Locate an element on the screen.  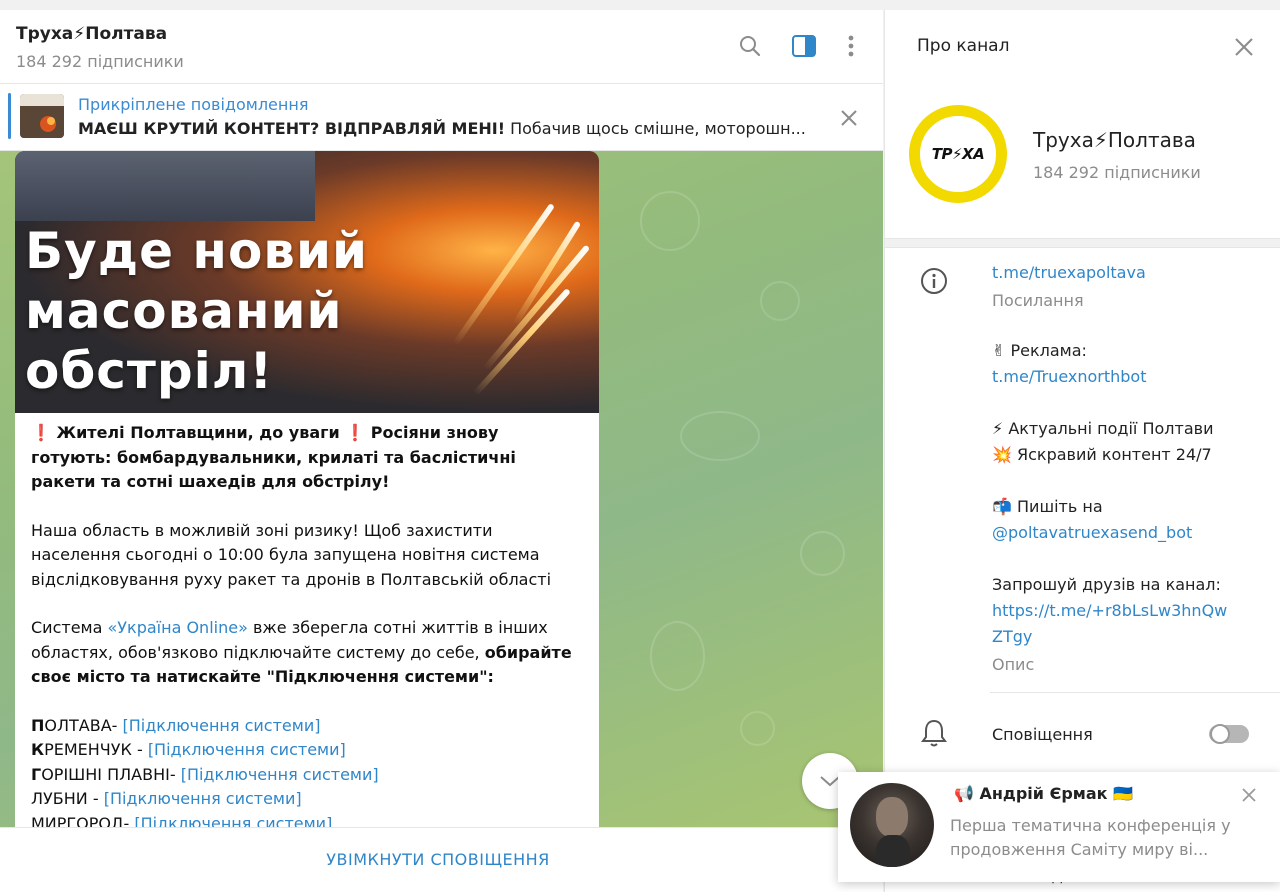
channel-avatar: ТР⚡ХА is located at coordinates (958, 154).